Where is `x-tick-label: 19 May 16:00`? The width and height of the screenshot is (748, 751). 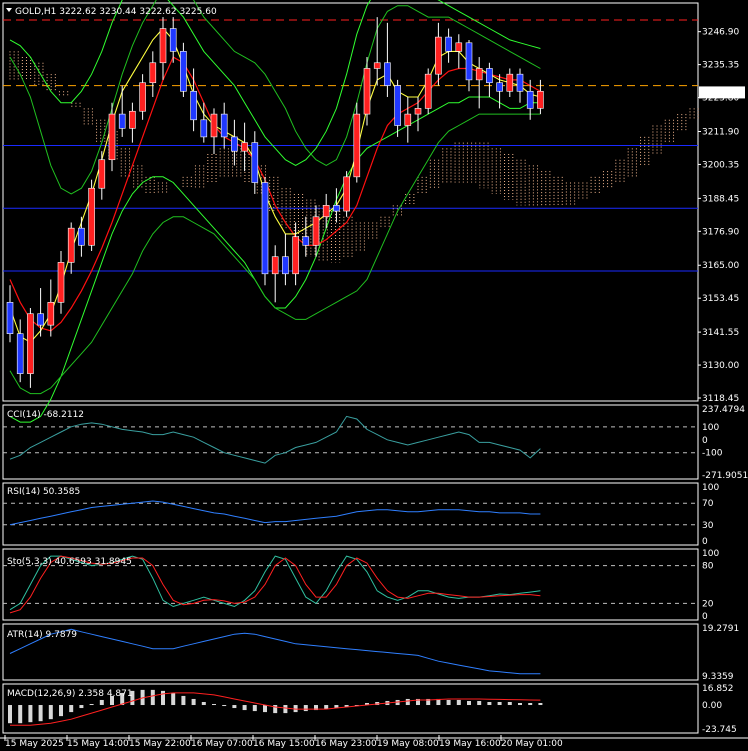
x-tick-label: 19 May 16:00 is located at coordinates (470, 744).